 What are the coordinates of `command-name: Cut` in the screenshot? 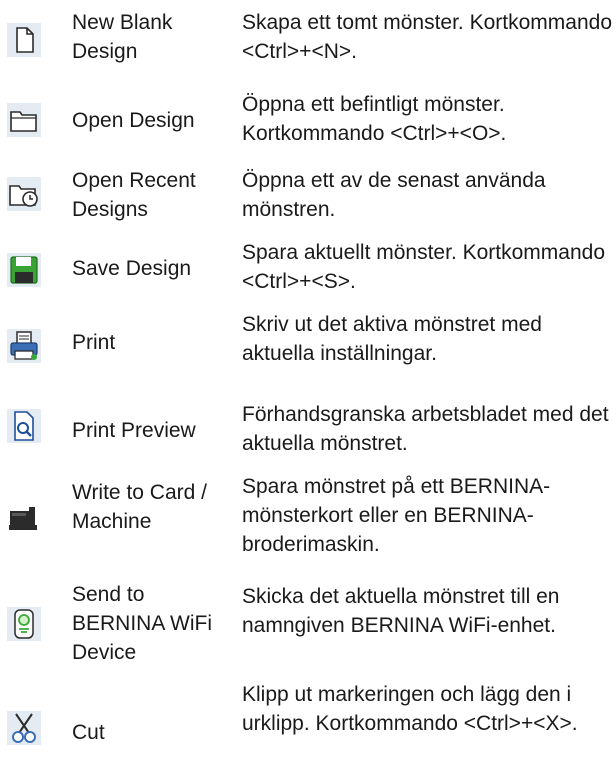 It's located at (88, 732).